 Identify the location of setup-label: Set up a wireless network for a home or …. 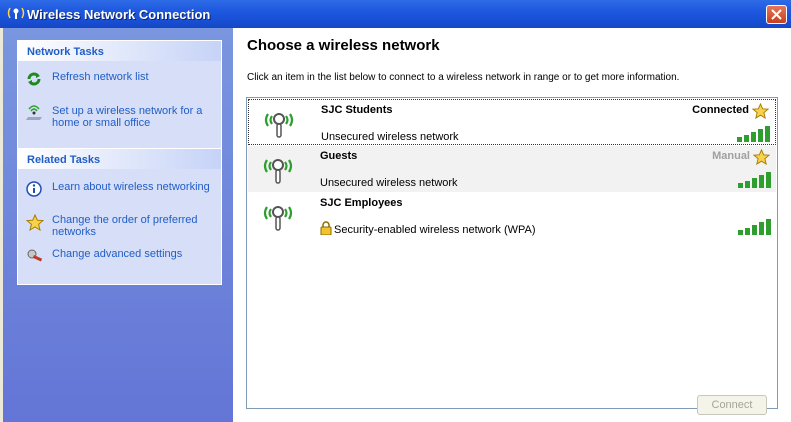
(127, 117).